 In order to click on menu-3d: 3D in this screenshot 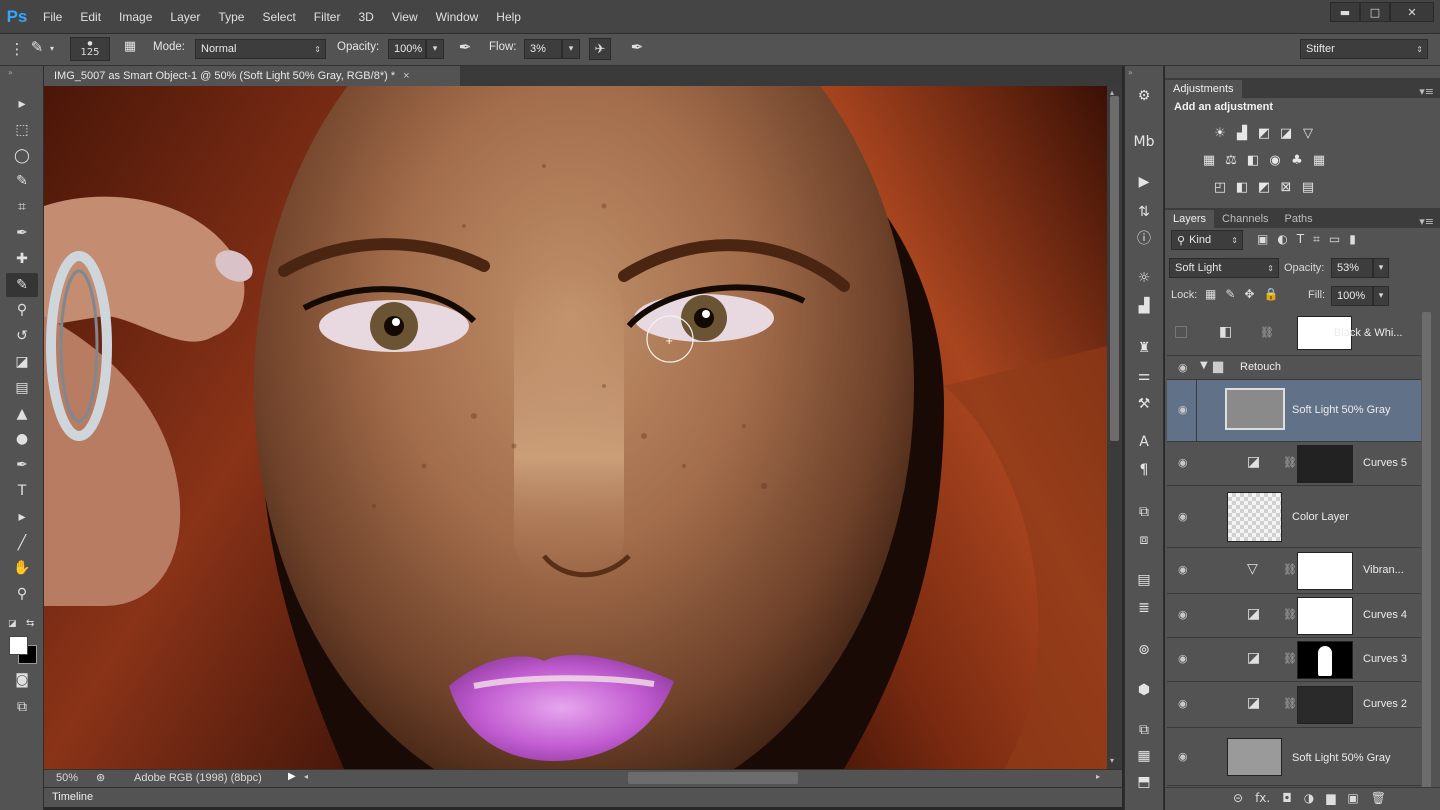, I will do `click(365, 17)`.